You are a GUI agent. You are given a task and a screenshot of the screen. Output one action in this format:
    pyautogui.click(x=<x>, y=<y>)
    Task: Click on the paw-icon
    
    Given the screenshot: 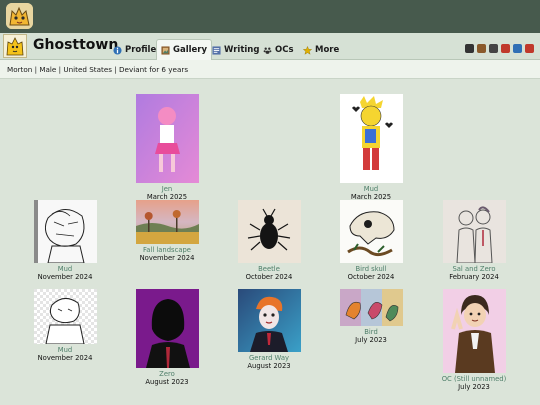 What is the action you would take?
    pyautogui.click(x=267, y=50)
    